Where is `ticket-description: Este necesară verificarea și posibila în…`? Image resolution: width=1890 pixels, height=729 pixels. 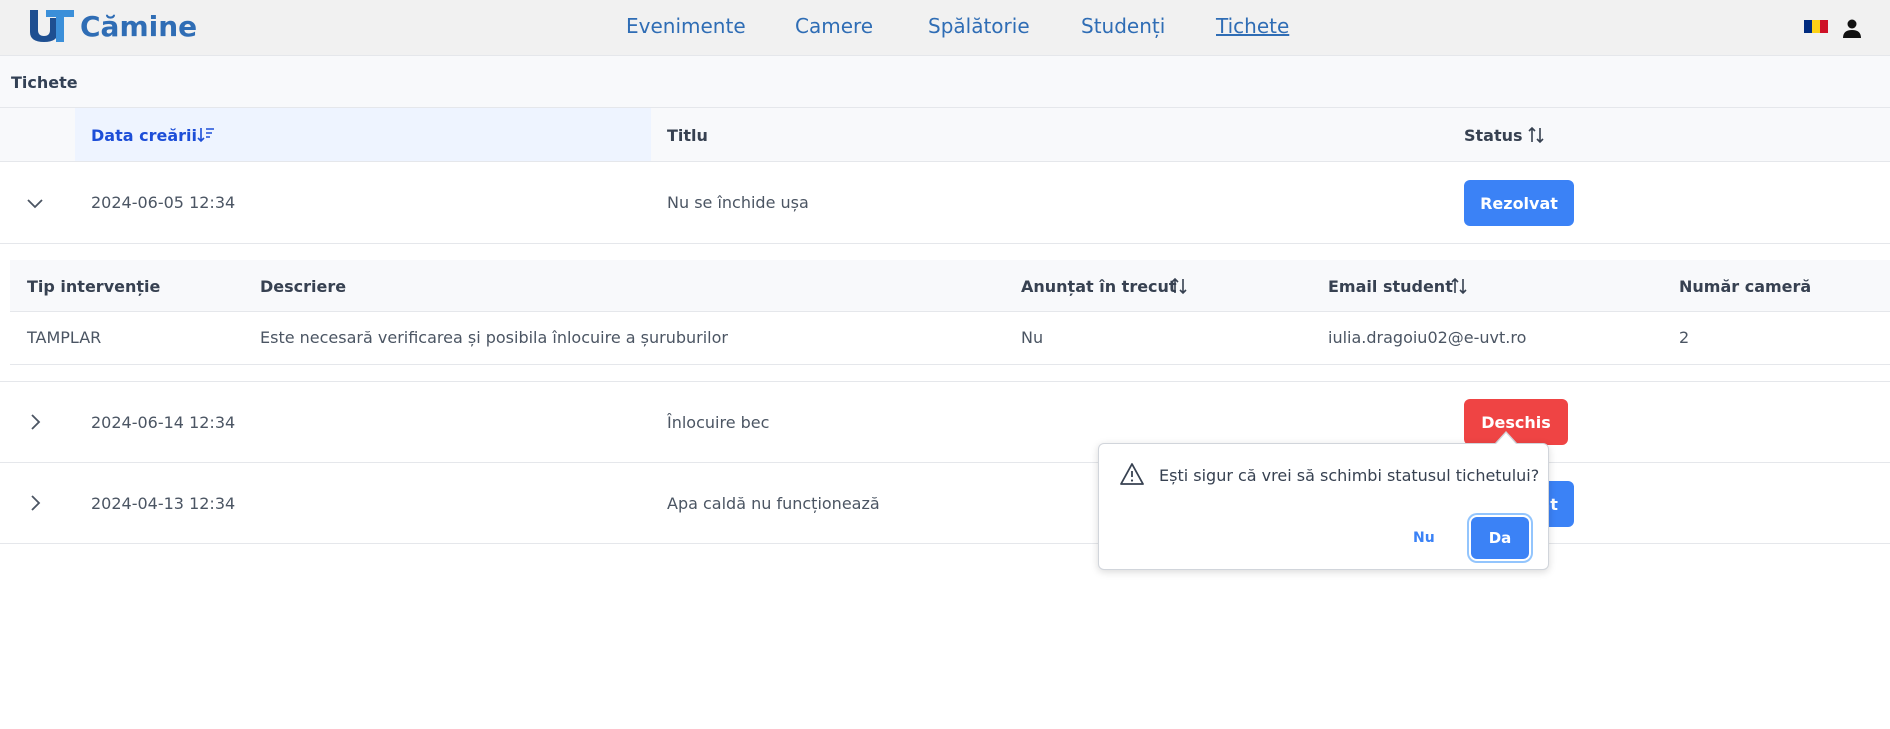
ticket-description: Este necesară verificarea și posibila în… is located at coordinates (494, 337).